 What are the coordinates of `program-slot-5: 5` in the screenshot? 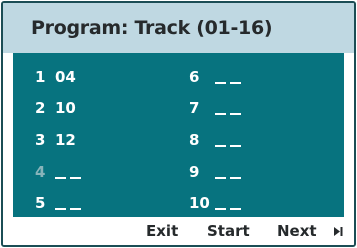 It's located at (95, 204).